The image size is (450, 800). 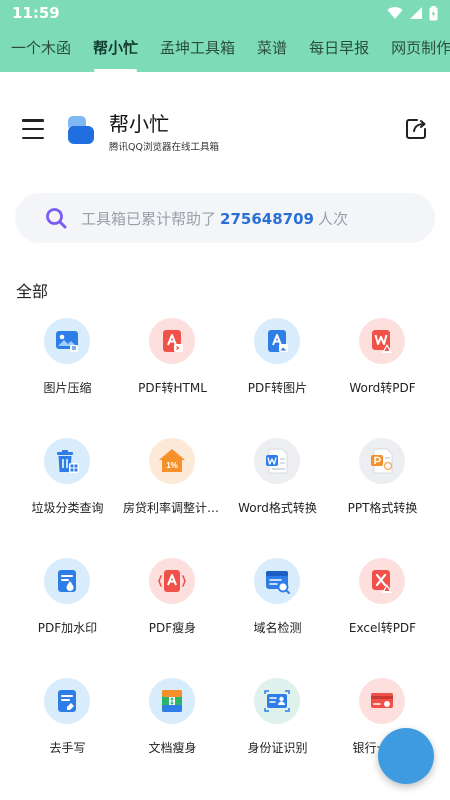 What do you see at coordinates (225, 130) in the screenshot?
I see `app-header: 帮小忙 腾讯QQ浏览器在线工具箱` at bounding box center [225, 130].